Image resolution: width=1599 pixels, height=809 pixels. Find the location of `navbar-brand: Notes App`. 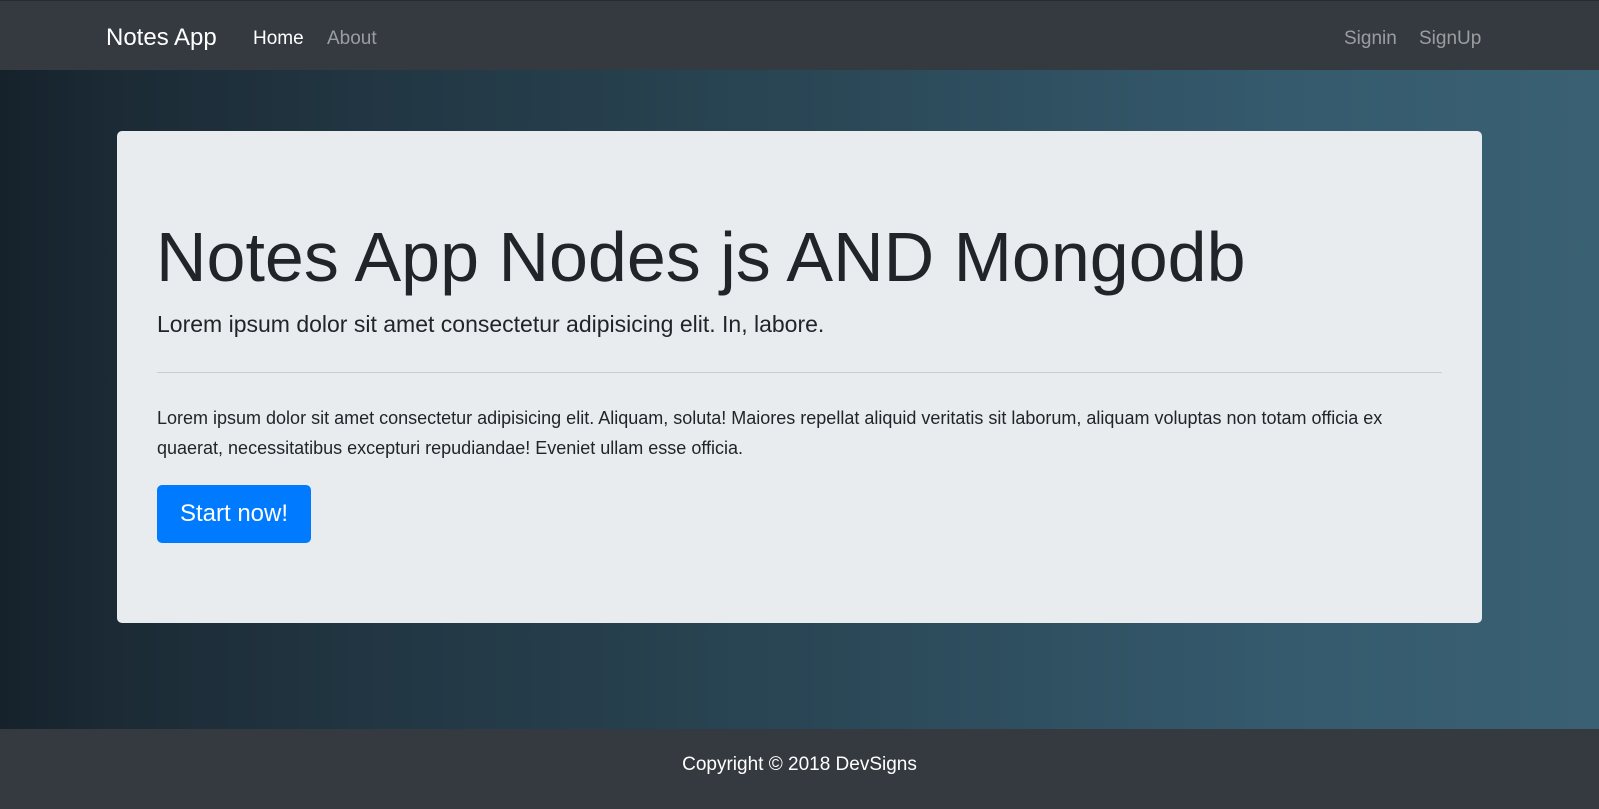

navbar-brand: Notes App is located at coordinates (161, 38).